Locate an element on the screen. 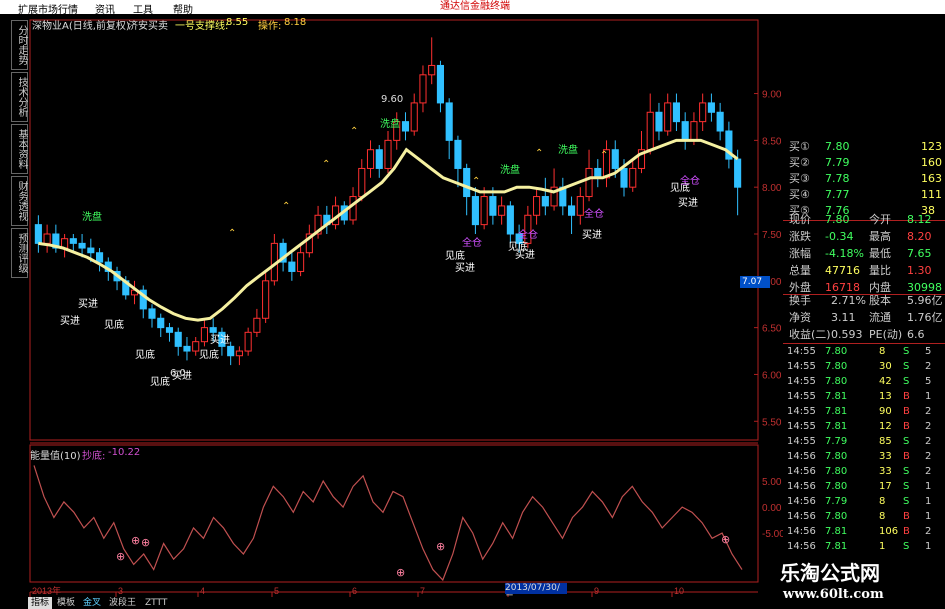 Image resolution: width=945 pixels, height=609 pixels. watermark-url: www.60lt.com is located at coordinates (833, 594).